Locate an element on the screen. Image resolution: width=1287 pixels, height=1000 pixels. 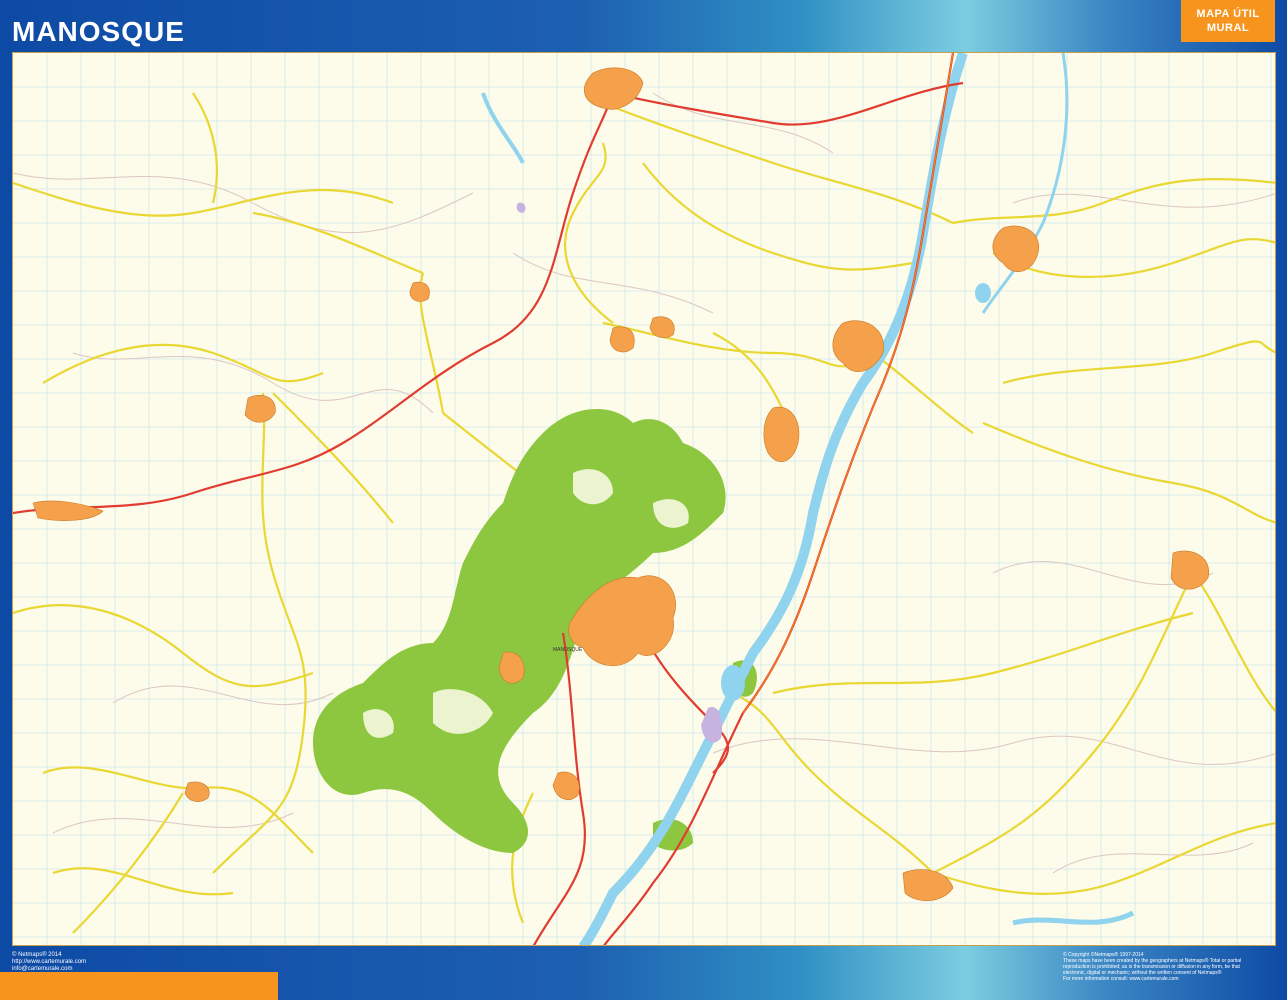
urban-south-east is located at coordinates (928, 885).